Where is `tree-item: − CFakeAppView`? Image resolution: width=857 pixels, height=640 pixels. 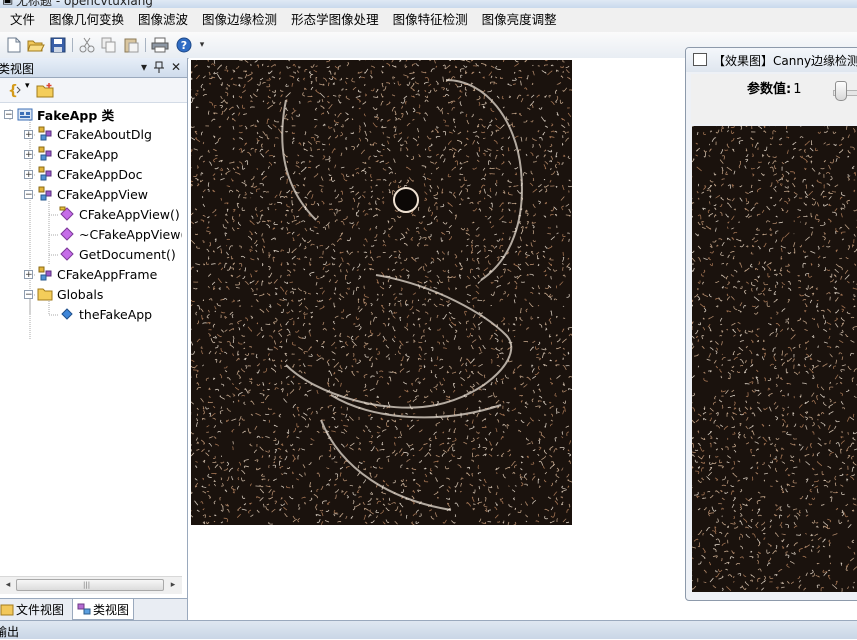
tree-item: − CFakeAppView is located at coordinates (86, 194).